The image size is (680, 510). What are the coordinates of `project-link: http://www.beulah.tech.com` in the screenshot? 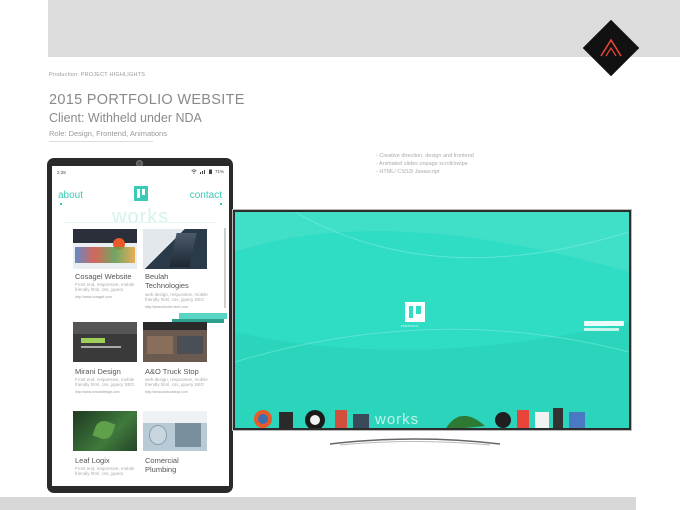 It's located at (166, 307).